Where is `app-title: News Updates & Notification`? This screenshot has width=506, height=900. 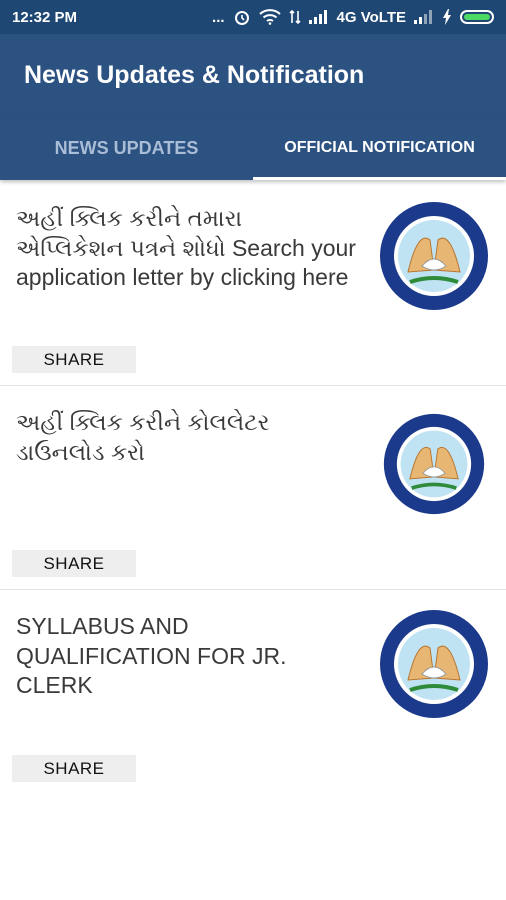
app-title: News Updates & Notification is located at coordinates (194, 74).